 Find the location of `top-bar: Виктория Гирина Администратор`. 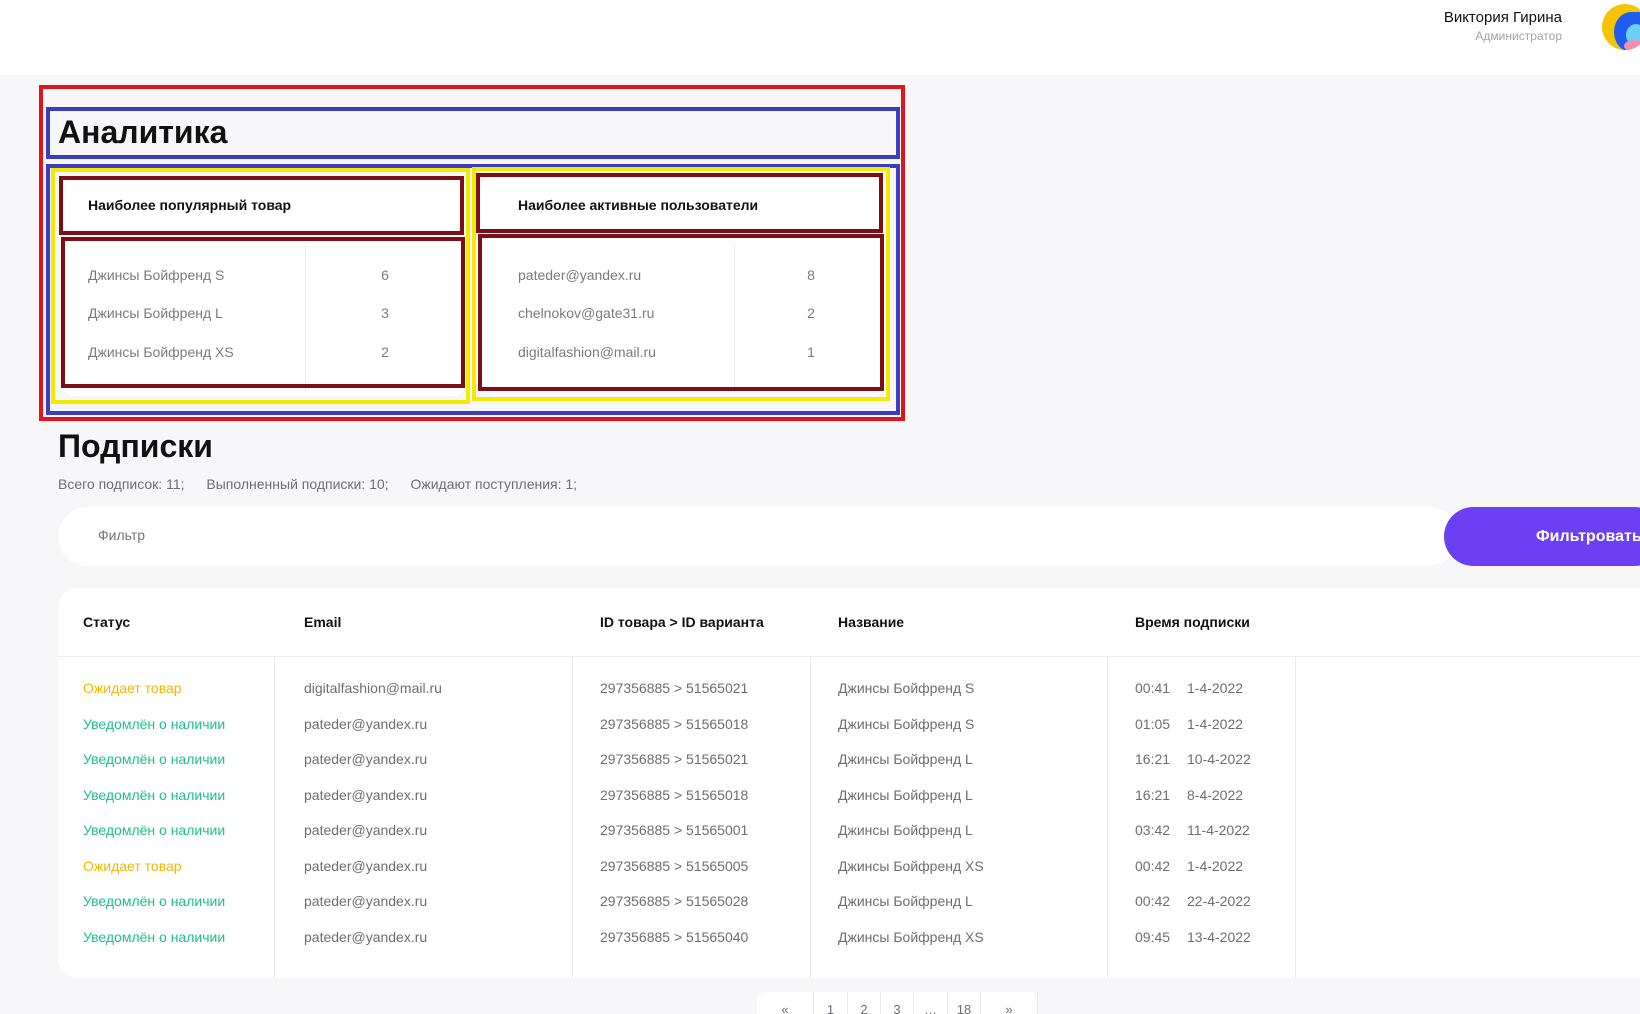

top-bar: Виктория Гирина Администратор is located at coordinates (820, 37).